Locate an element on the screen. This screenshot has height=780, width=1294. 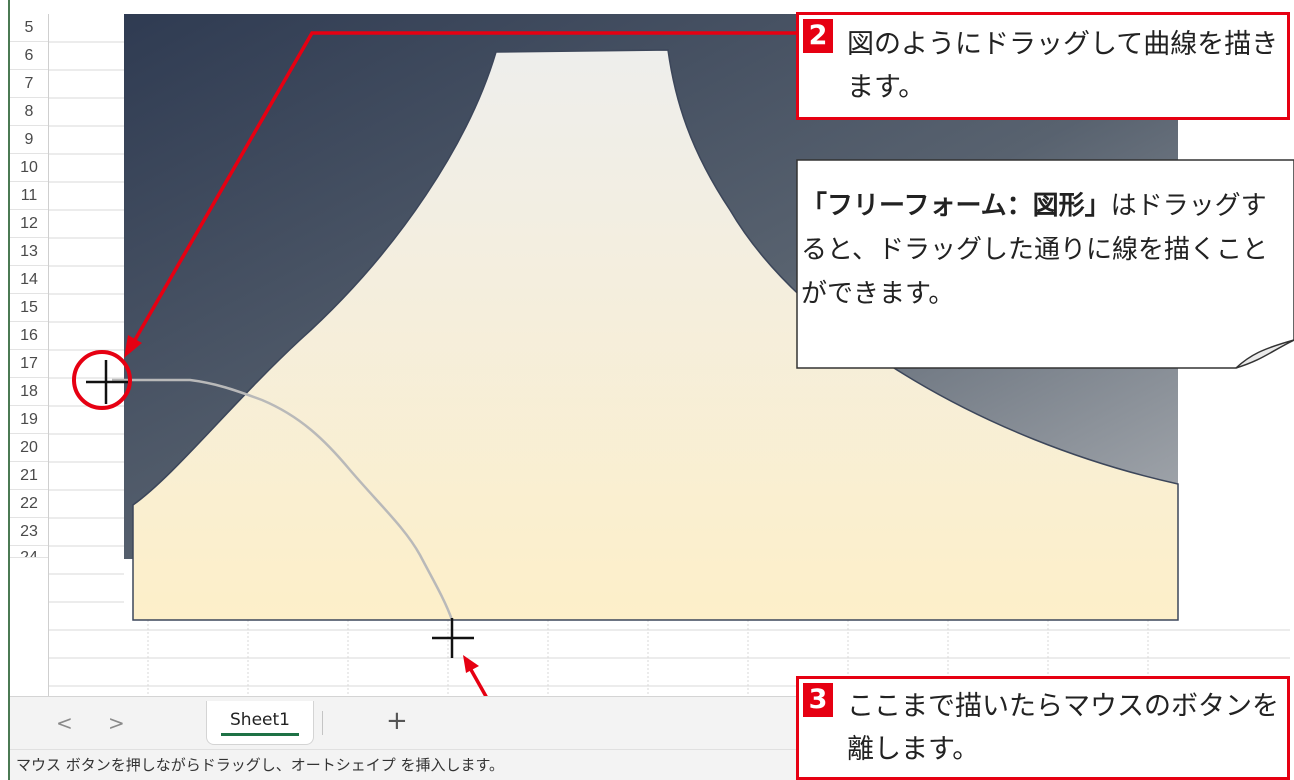
note-term: 「フリーフォーム：図形」 is located at coordinates (956, 206).